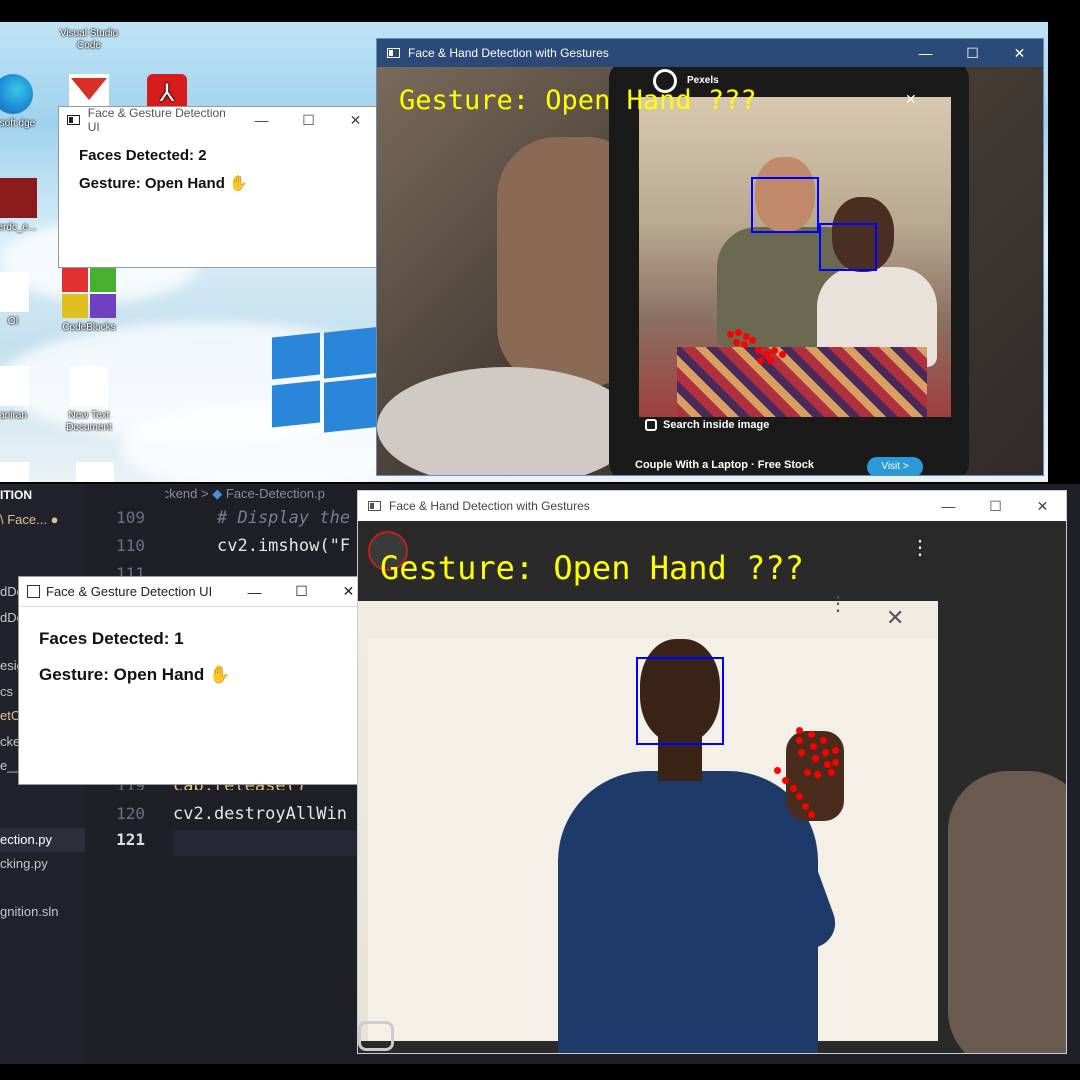  I want to click on desktop-icon-text: aniran, so click(24, 394).